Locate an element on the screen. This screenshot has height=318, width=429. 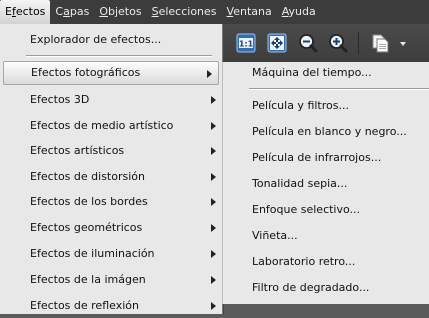
menu-item-label: Efectos de medio artístico is located at coordinates (102, 125).